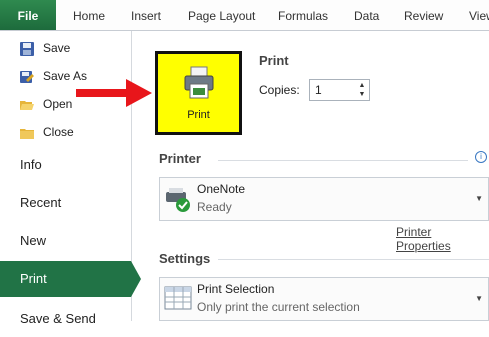  I want to click on printer-icon, so click(199, 82).